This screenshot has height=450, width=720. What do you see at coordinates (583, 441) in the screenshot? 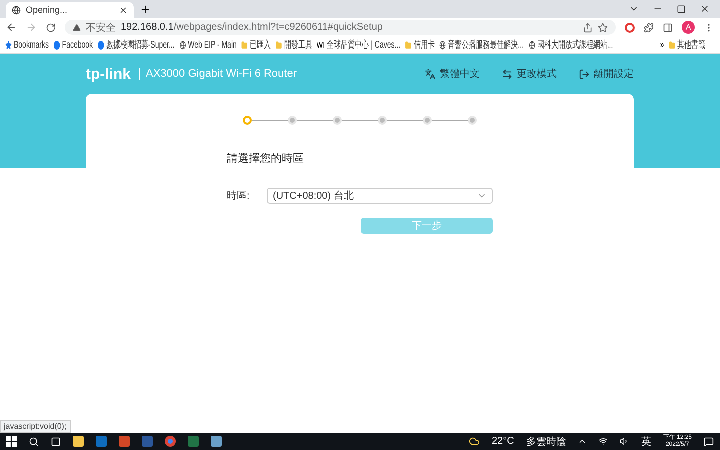
I see `tray-expand-icon` at bounding box center [583, 441].